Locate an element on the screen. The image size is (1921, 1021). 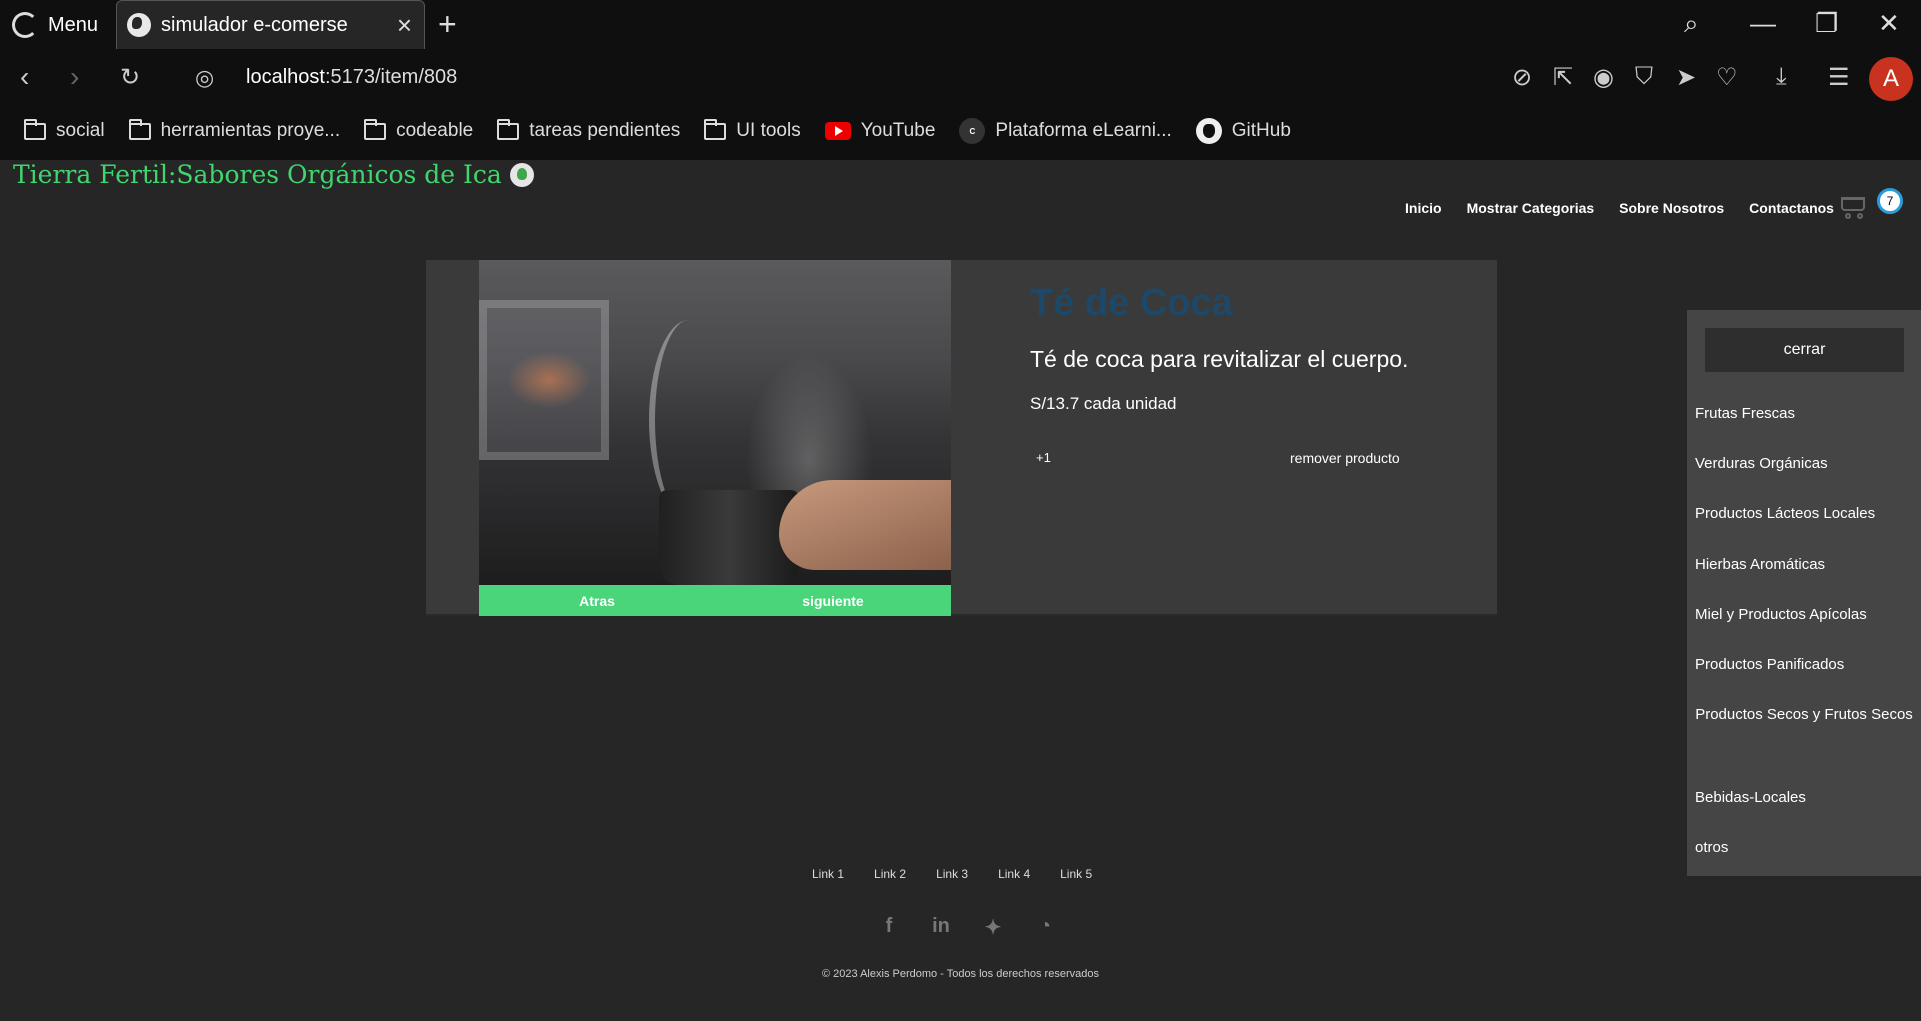
nav-sobre-nosotros: Sobre Nosotros is located at coordinates (1671, 208).